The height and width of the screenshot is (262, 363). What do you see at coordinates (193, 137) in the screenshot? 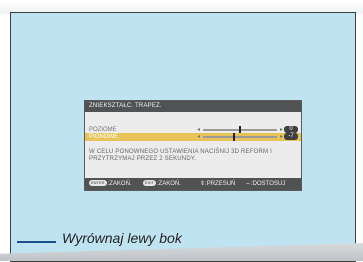
I see `osd-row-vertical: PIONOWE ◂ ▸ -7` at bounding box center [193, 137].